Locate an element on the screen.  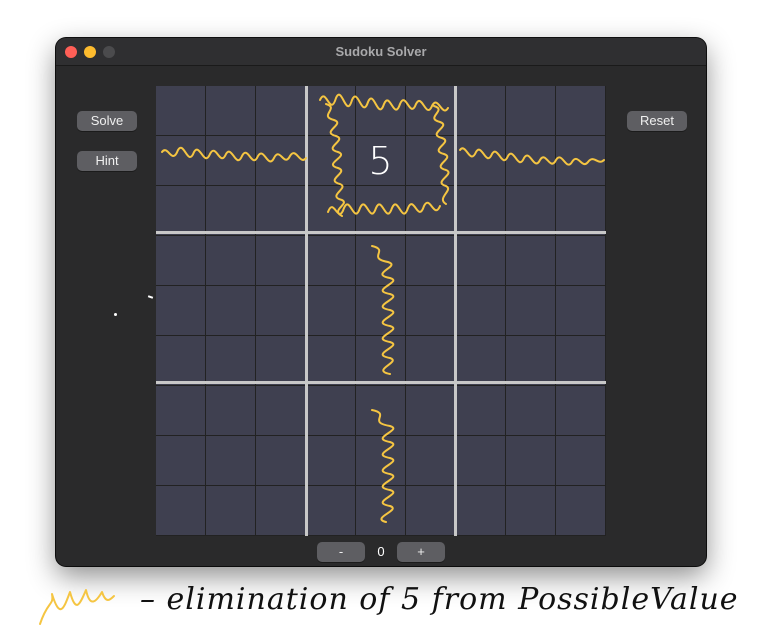
legend-scribble is located at coordinates (77, 607).